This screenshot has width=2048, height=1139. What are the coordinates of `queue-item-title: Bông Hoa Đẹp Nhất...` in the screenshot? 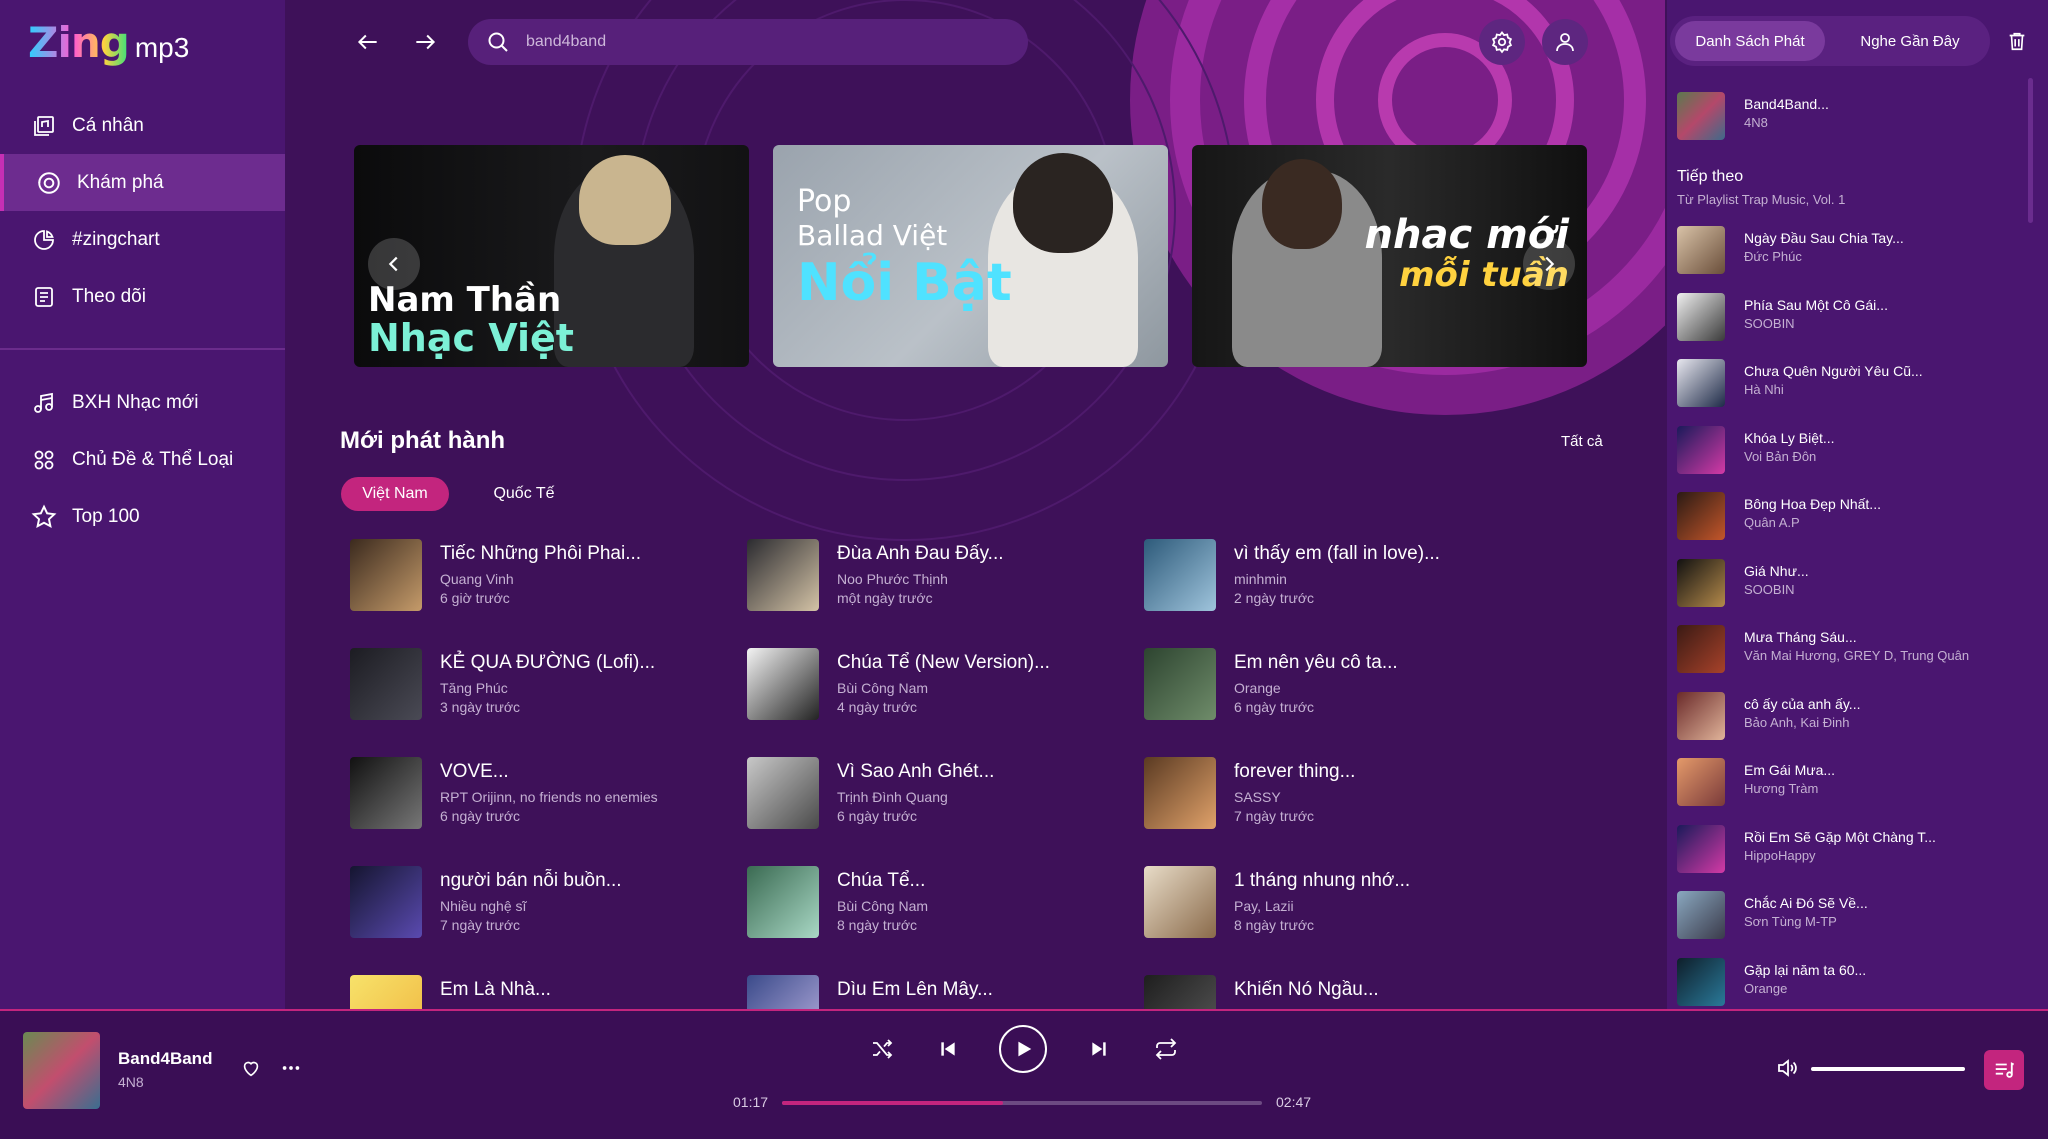 It's located at (1812, 504).